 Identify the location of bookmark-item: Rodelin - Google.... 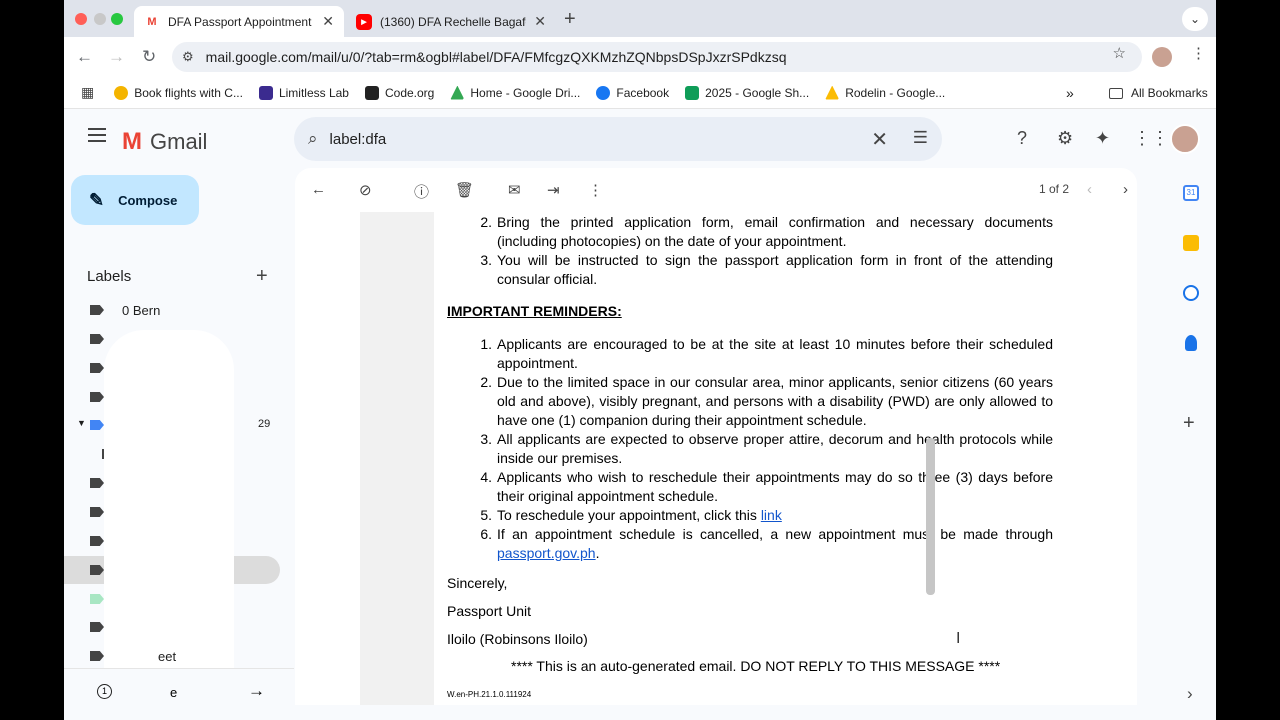
(885, 92).